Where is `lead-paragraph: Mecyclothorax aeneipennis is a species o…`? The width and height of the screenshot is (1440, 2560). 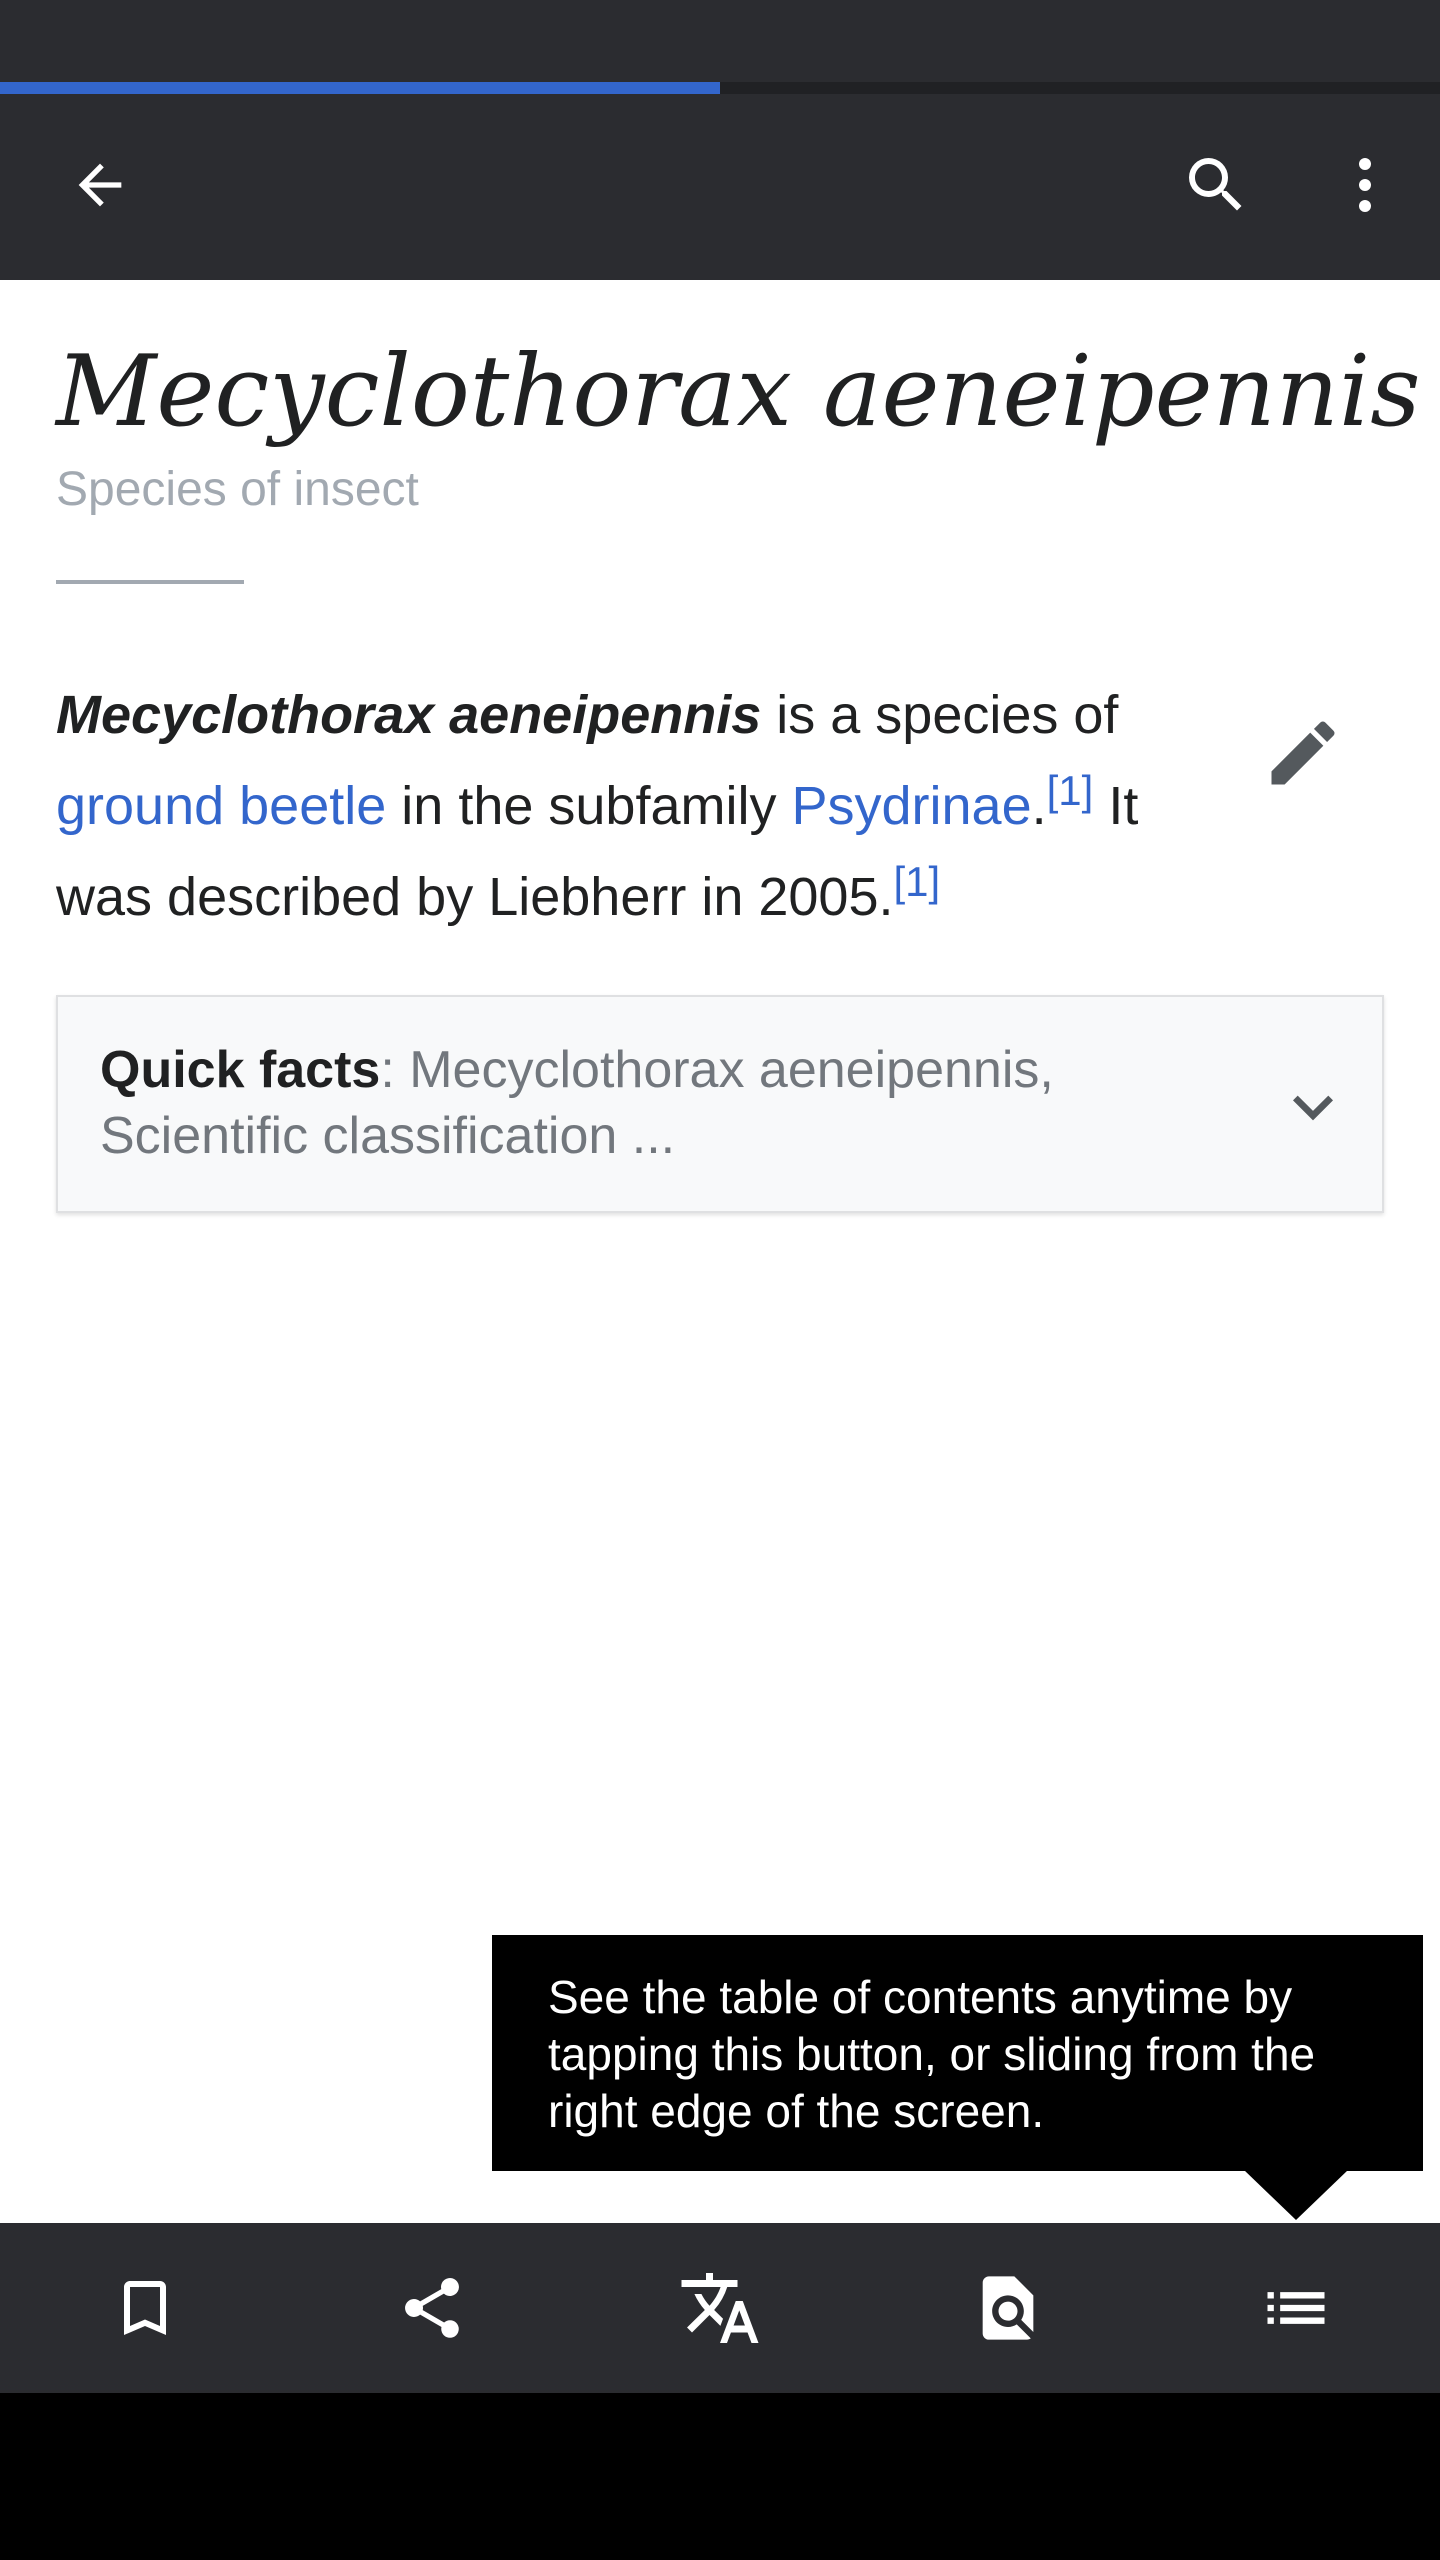
lead-paragraph: Mecyclothorax aeneipennis is a species o… is located at coordinates (626, 806).